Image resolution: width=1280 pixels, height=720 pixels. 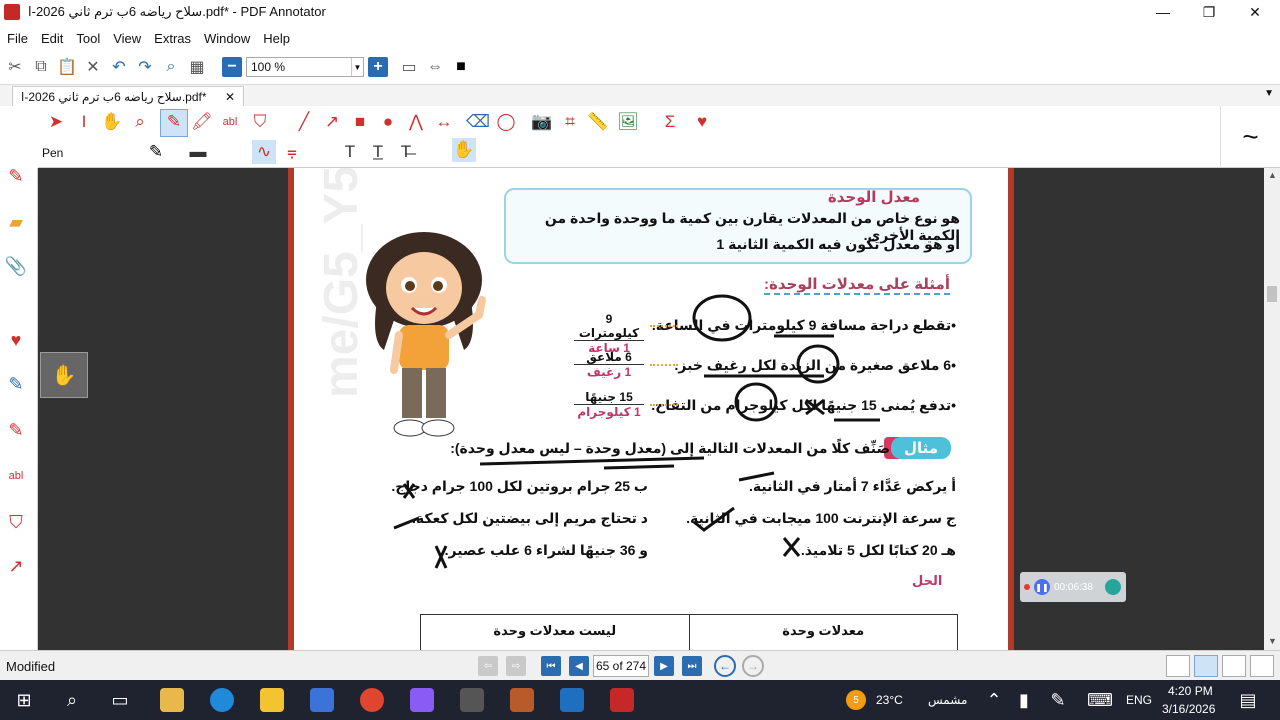 What do you see at coordinates (461, 67) in the screenshot?
I see `fullscreen-icon: ■` at bounding box center [461, 67].